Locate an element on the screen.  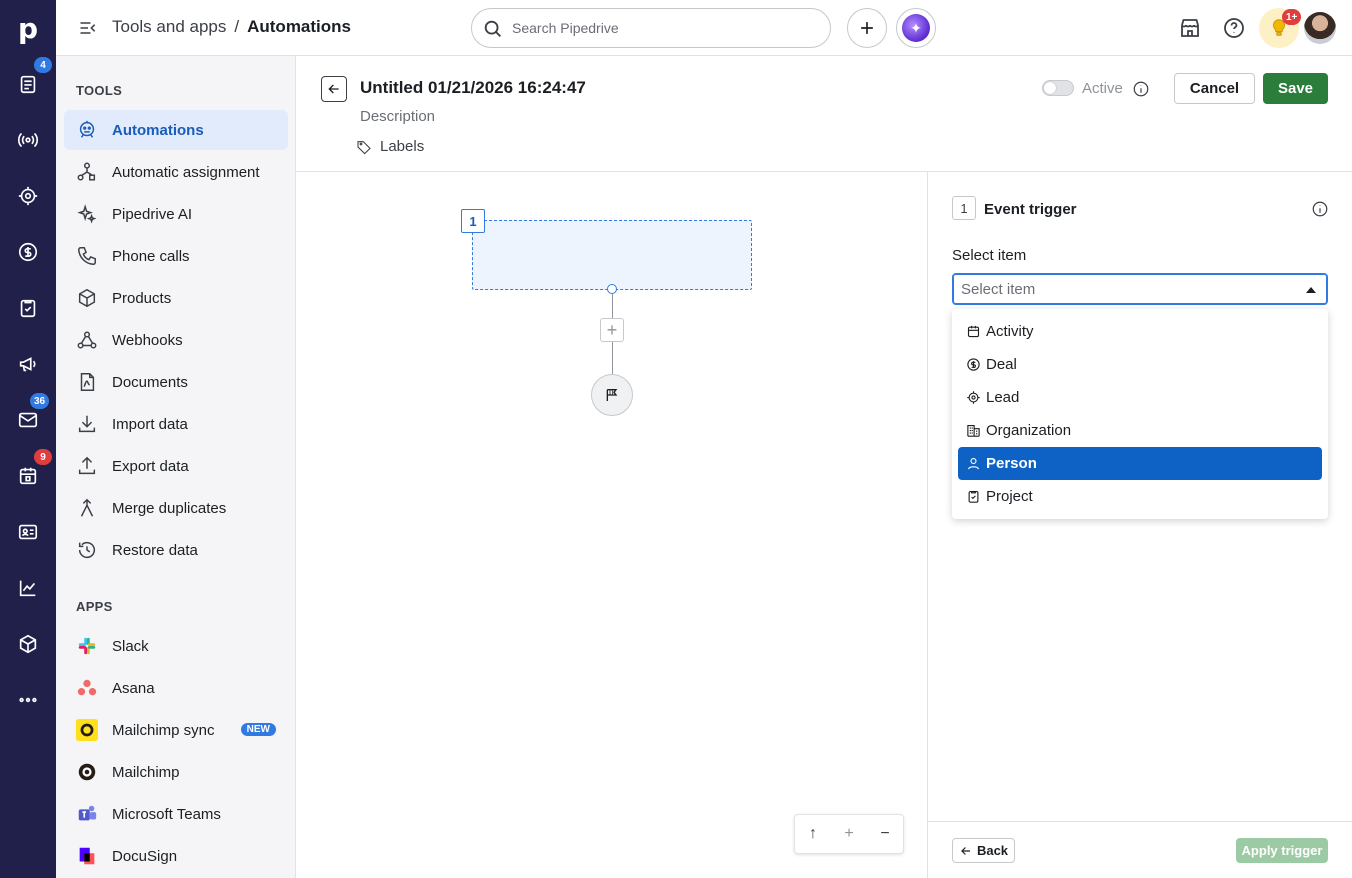
sidebar-item-import-data: Import data is located at coordinates (176, 424).